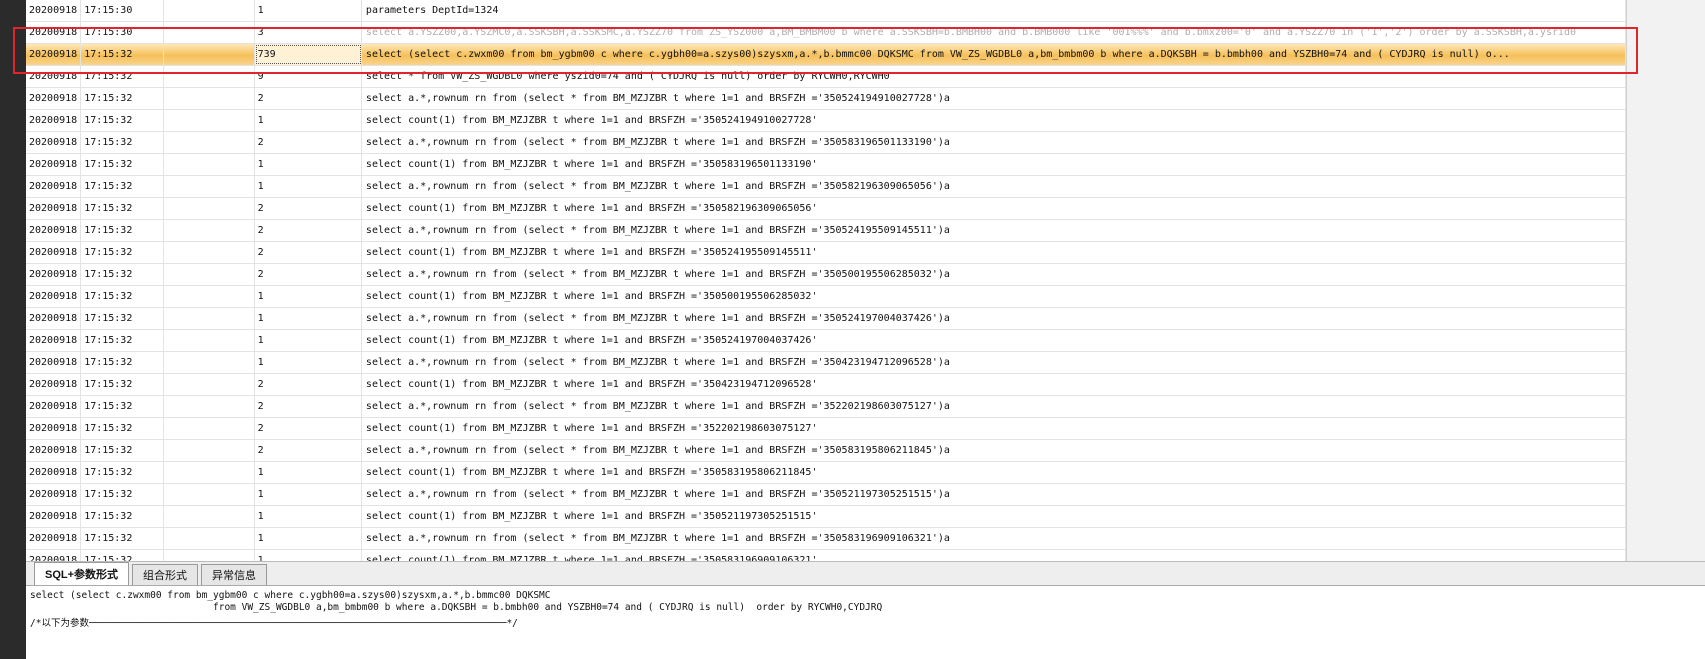 The width and height of the screenshot is (1705, 659). Describe the element at coordinates (308, 54) in the screenshot. I see `row-count: 739` at that location.